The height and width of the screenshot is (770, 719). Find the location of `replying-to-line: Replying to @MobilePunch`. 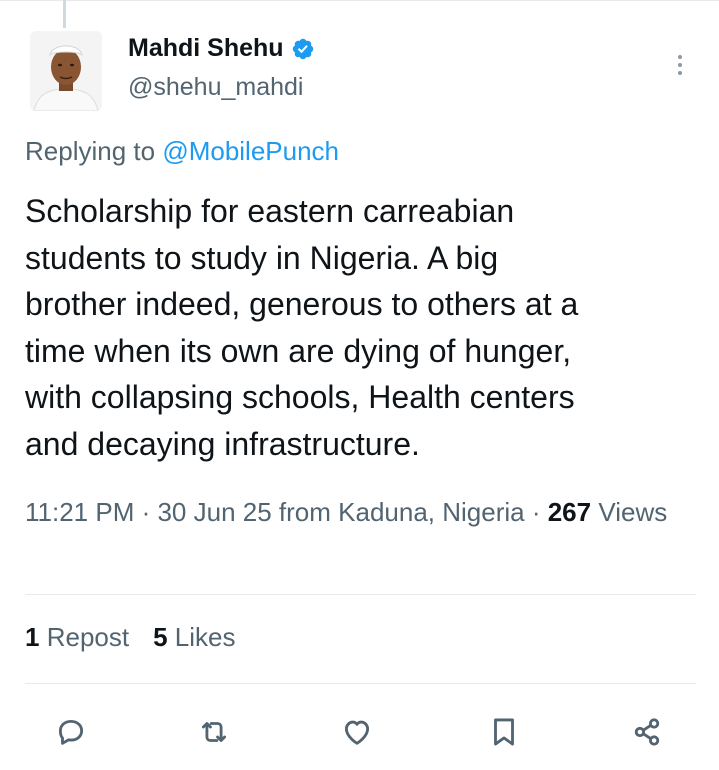

replying-to-line: Replying to @MobilePunch is located at coordinates (182, 151).